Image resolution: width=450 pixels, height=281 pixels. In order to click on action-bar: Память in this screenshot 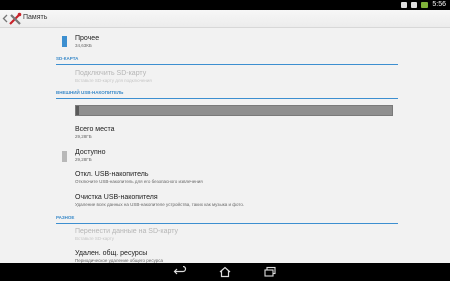, I will do `click(225, 19)`.